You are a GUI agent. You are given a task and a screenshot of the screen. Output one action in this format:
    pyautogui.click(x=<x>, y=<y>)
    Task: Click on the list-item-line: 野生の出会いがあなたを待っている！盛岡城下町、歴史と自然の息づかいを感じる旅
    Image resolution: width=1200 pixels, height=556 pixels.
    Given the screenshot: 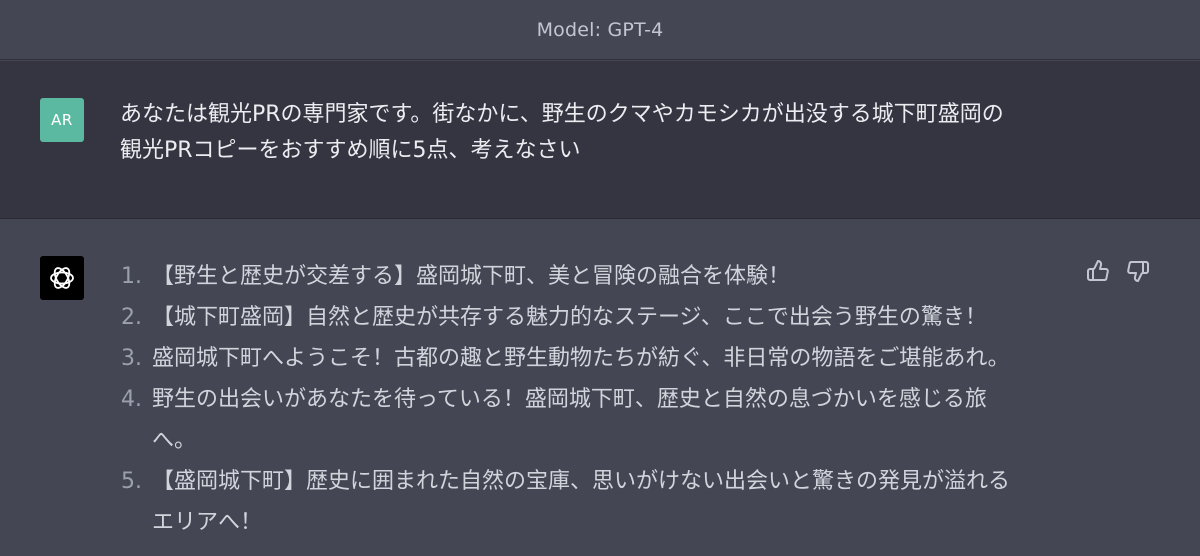 What is the action you would take?
    pyautogui.click(x=569, y=399)
    